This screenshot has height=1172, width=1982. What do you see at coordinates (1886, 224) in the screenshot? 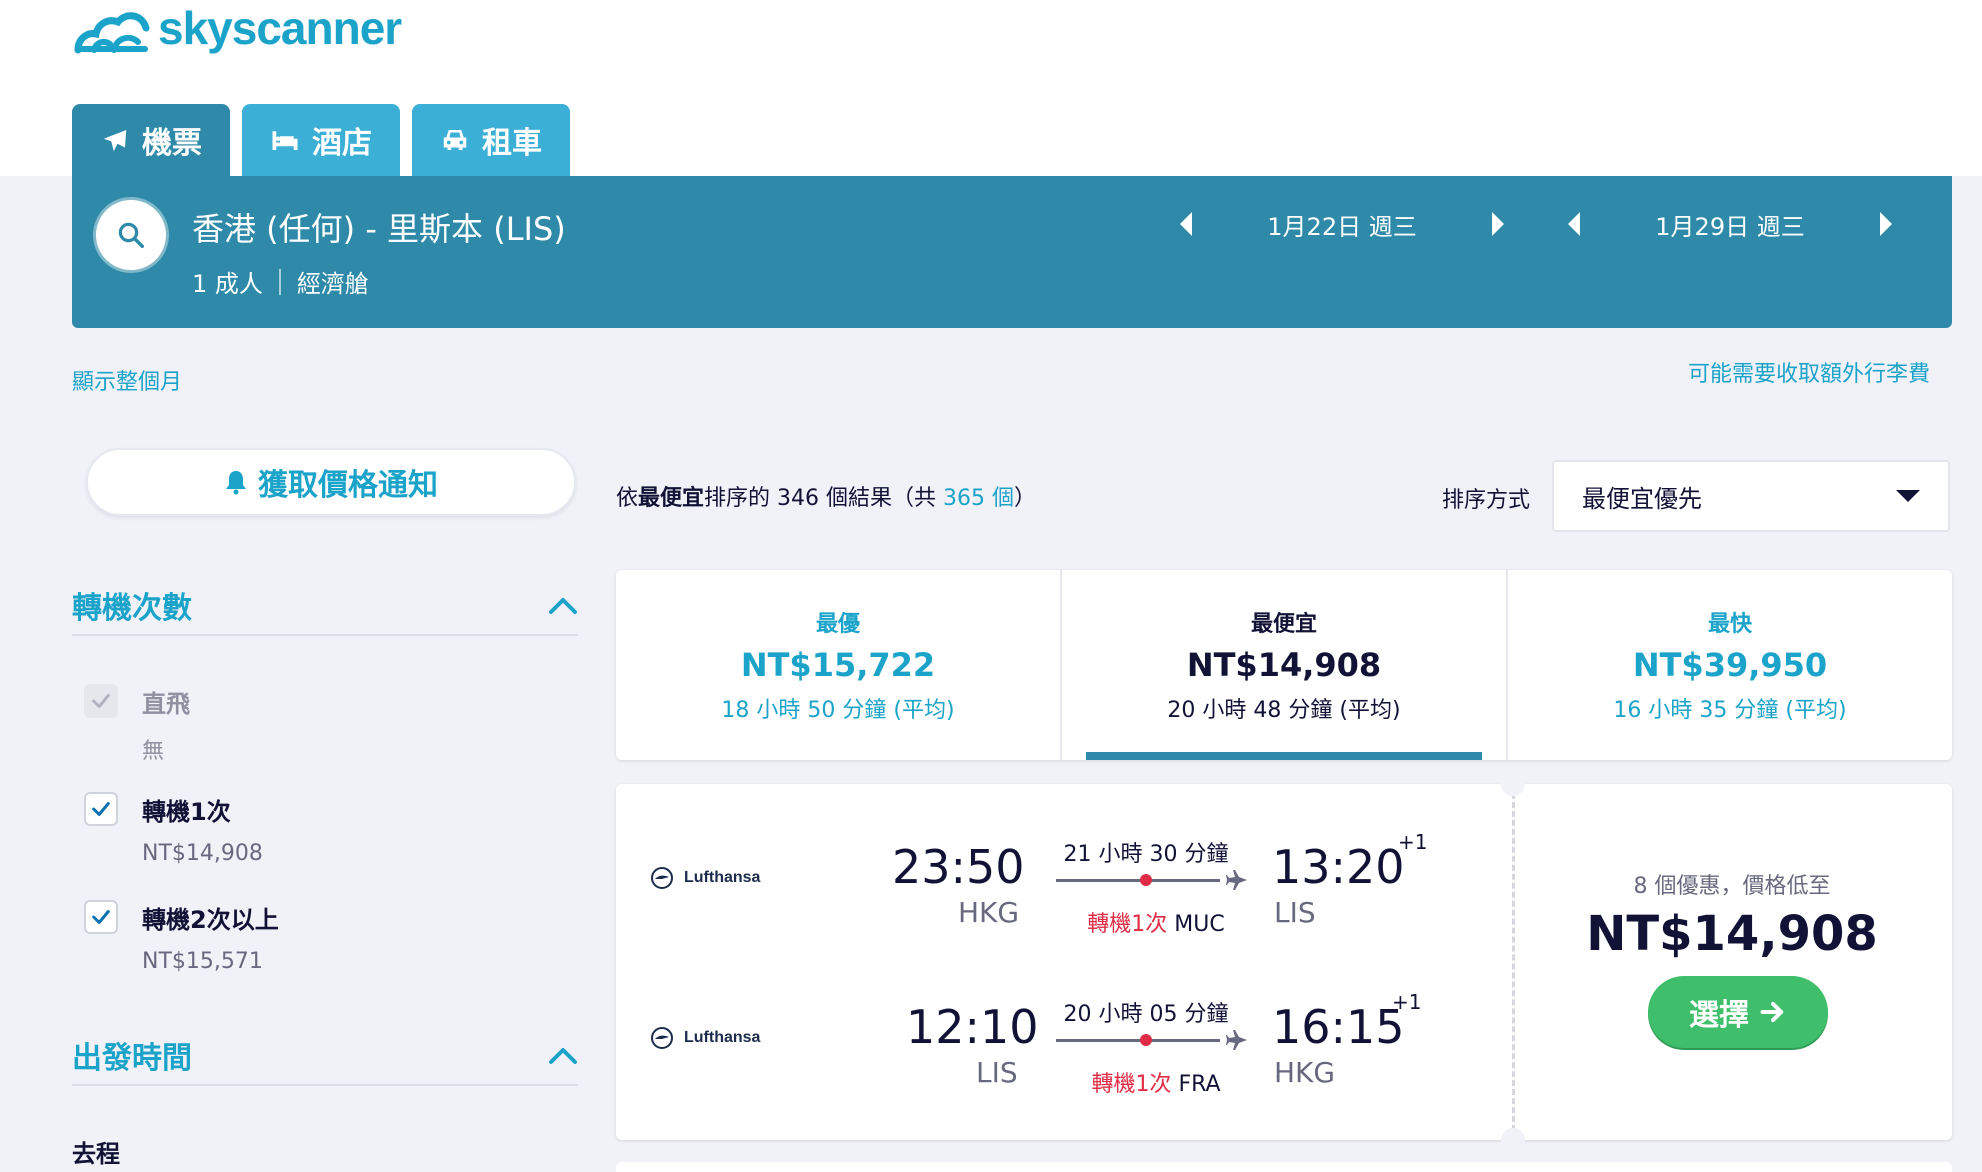
I see `next-return-date-icon` at bounding box center [1886, 224].